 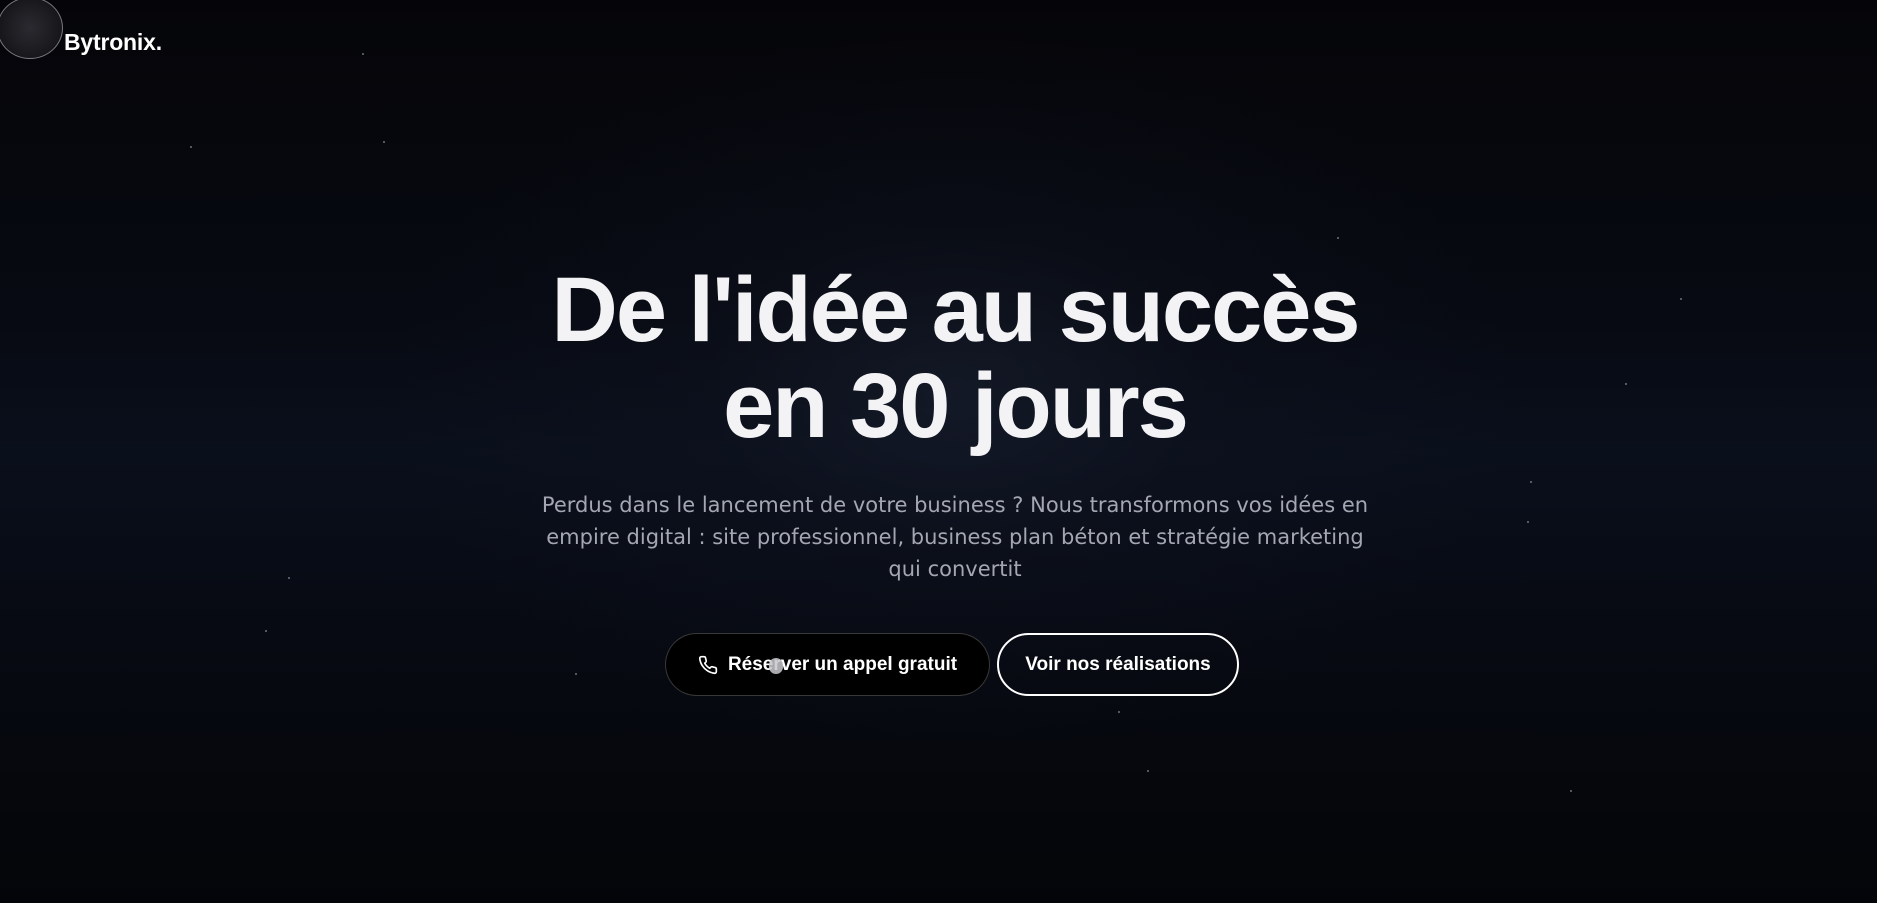 I want to click on book-call-button: Réserver un appel gratuit, so click(x=827, y=664).